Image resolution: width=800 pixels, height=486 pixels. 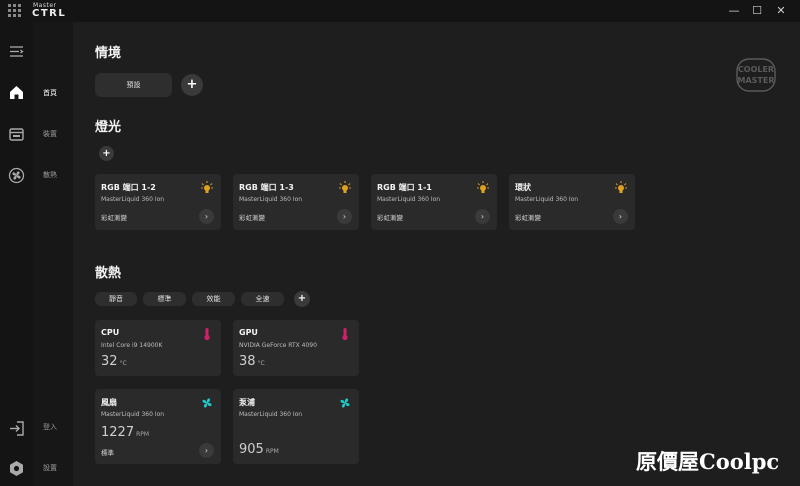 What do you see at coordinates (16, 92) in the screenshot?
I see `home-icon` at bounding box center [16, 92].